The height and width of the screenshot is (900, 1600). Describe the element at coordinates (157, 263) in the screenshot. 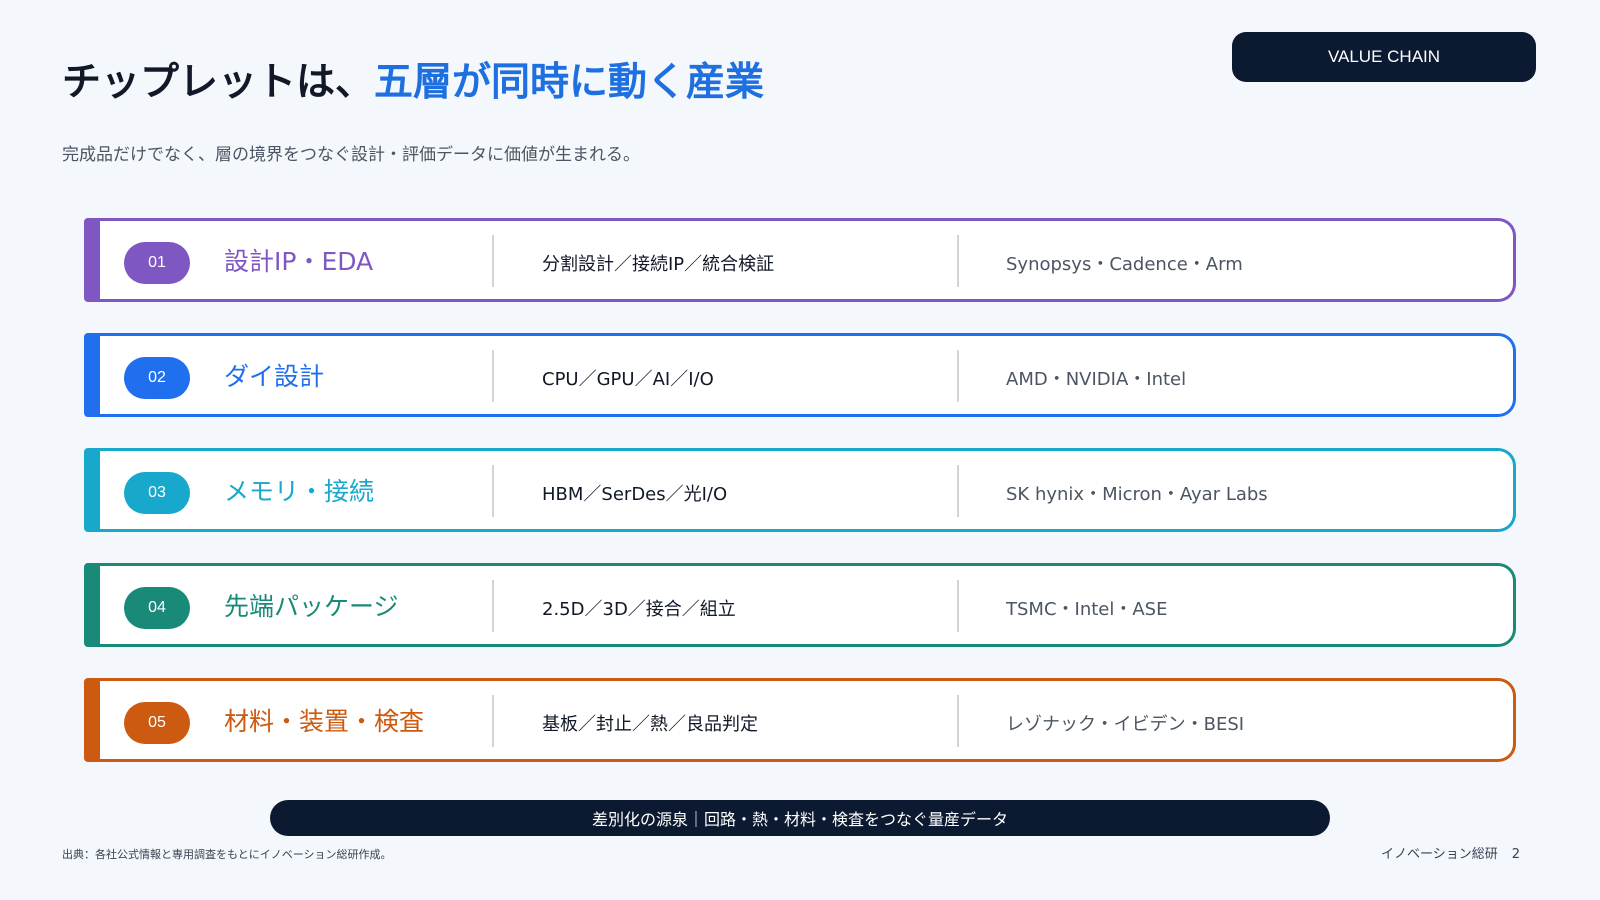

I see `layer-number-badge: 01` at that location.